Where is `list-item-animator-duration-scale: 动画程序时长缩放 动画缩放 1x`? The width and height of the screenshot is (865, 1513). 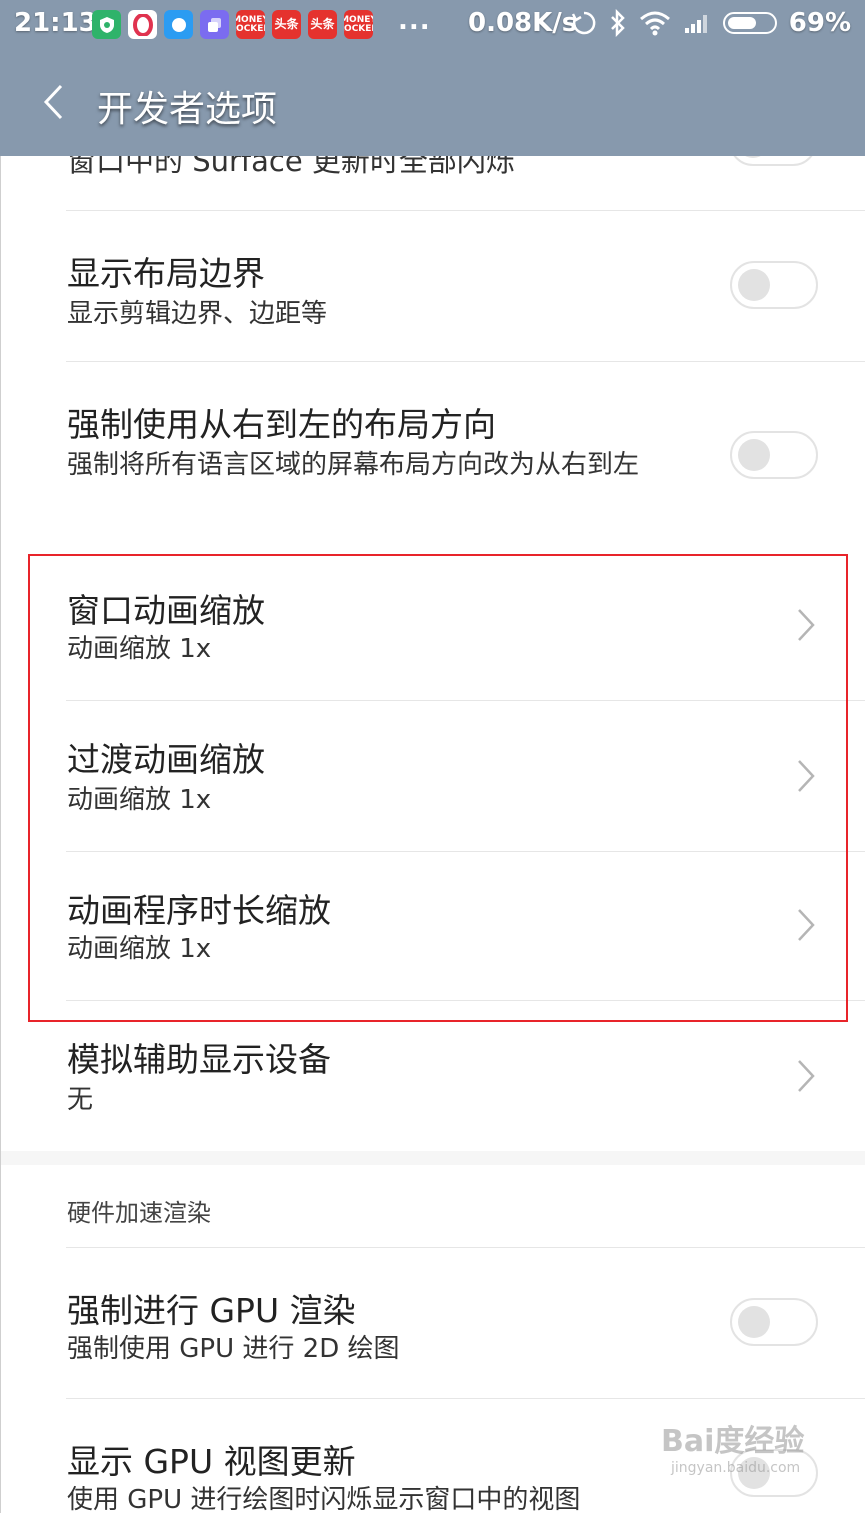
list-item-animator-duration-scale: 动画程序时长缩放 动画缩放 1x is located at coordinates (433, 926).